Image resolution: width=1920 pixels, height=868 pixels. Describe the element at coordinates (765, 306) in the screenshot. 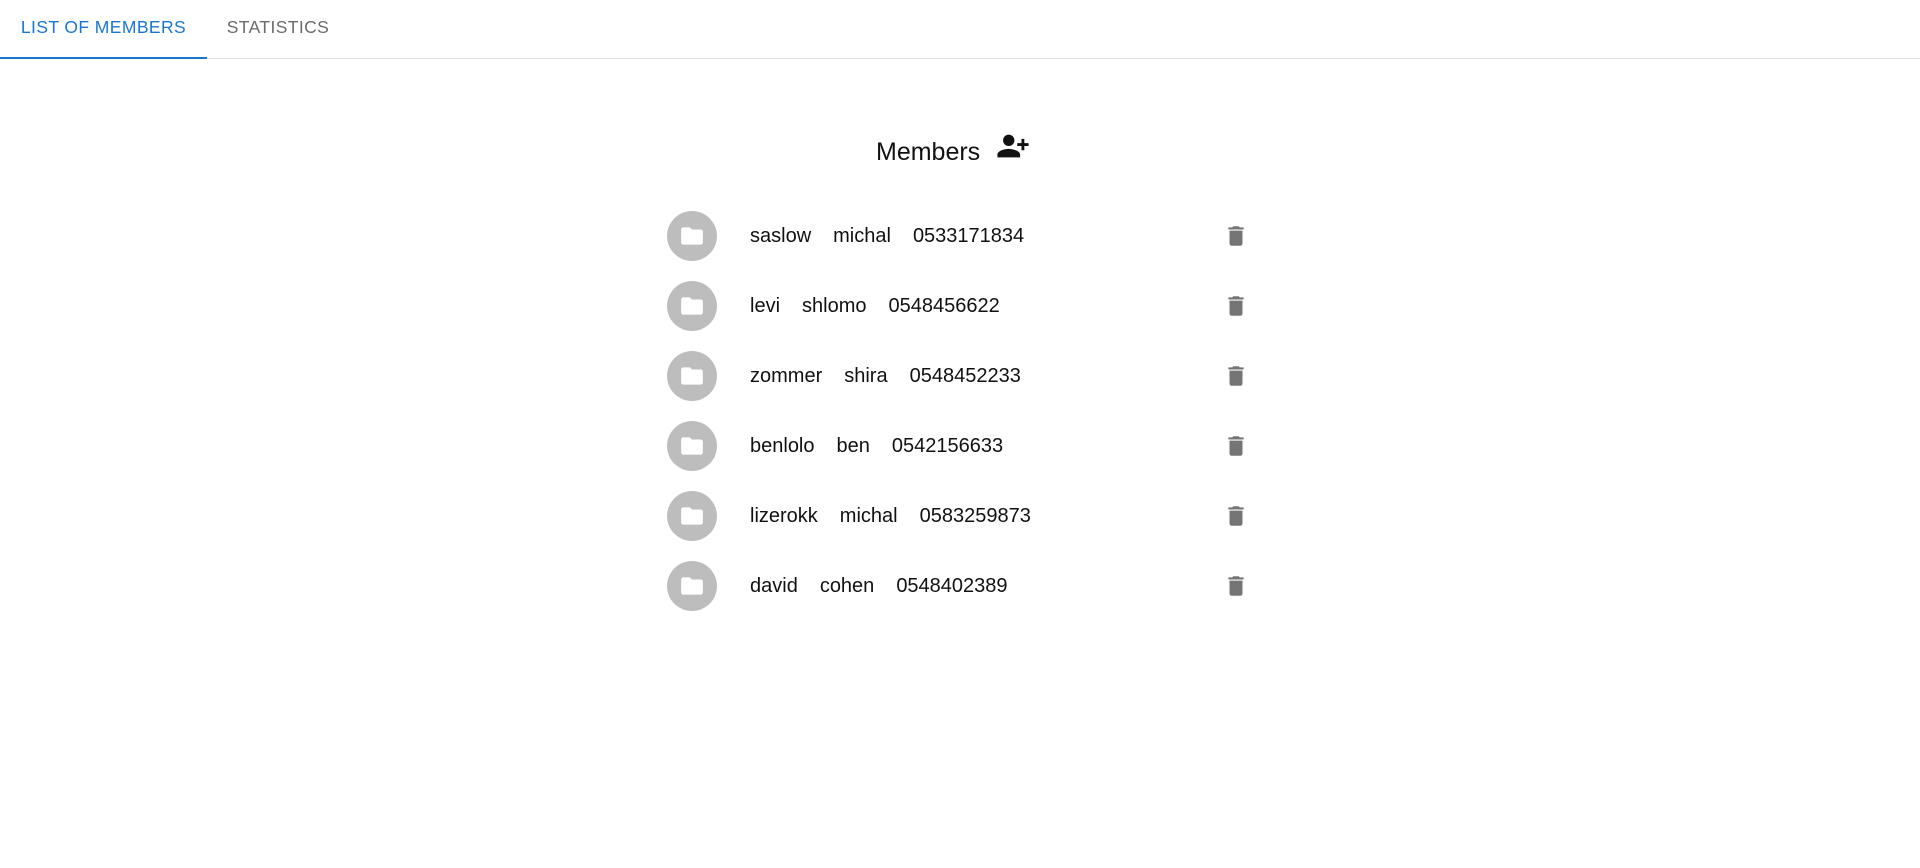

I see `member-last-name: levi` at that location.